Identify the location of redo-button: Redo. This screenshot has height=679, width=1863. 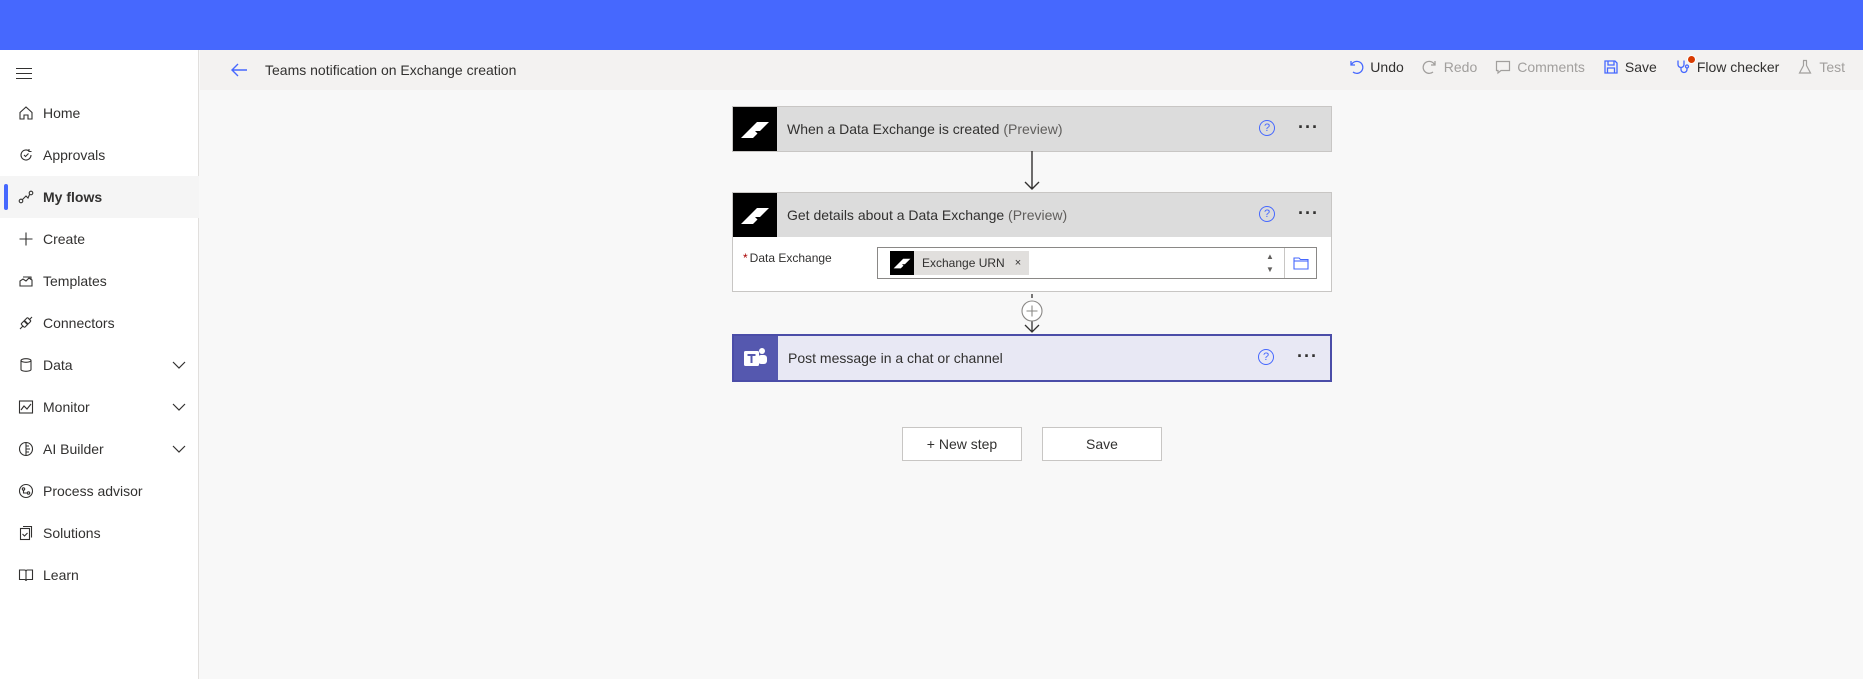
(1449, 67).